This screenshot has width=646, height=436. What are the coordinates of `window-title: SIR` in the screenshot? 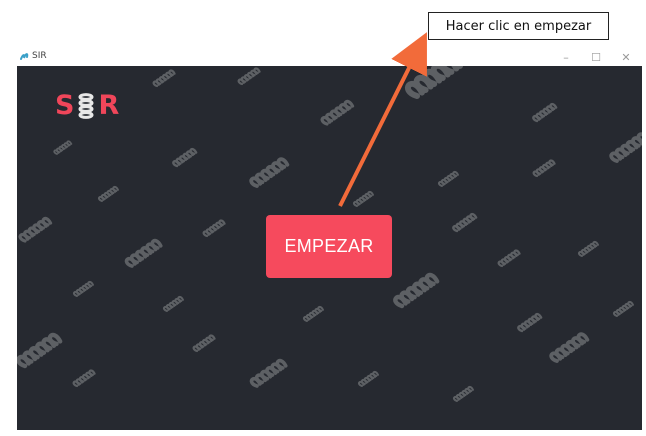 It's located at (39, 56).